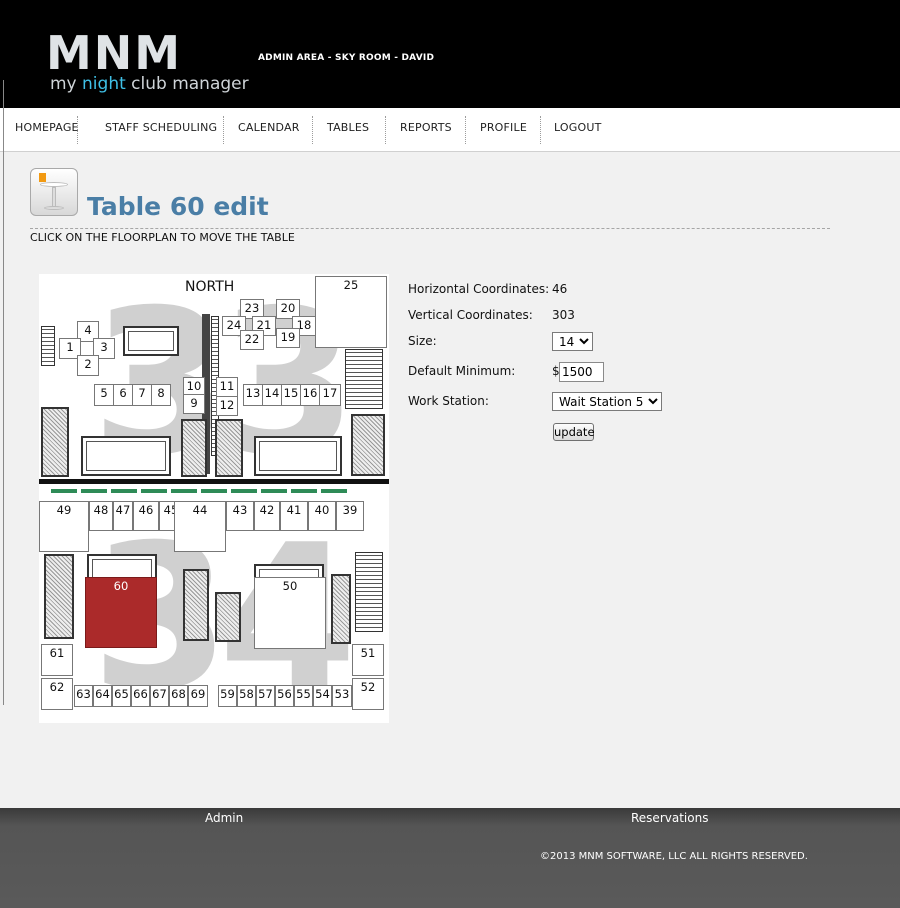 The width and height of the screenshot is (900, 908). Describe the element at coordinates (426, 130) in the screenshot. I see `nav-reports: REPORTS` at that location.